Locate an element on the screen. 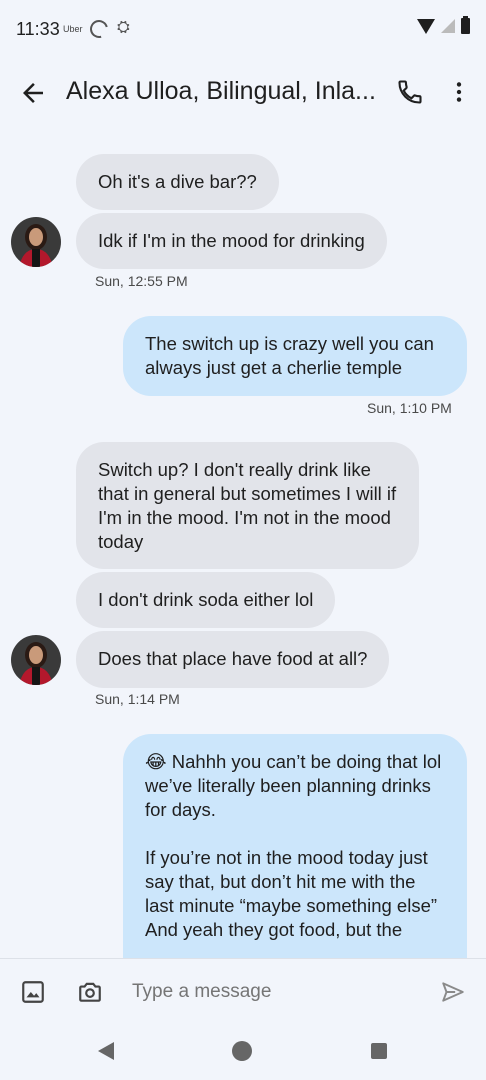  message-text: Idk if I'm in the mood for drinking is located at coordinates (231, 240).